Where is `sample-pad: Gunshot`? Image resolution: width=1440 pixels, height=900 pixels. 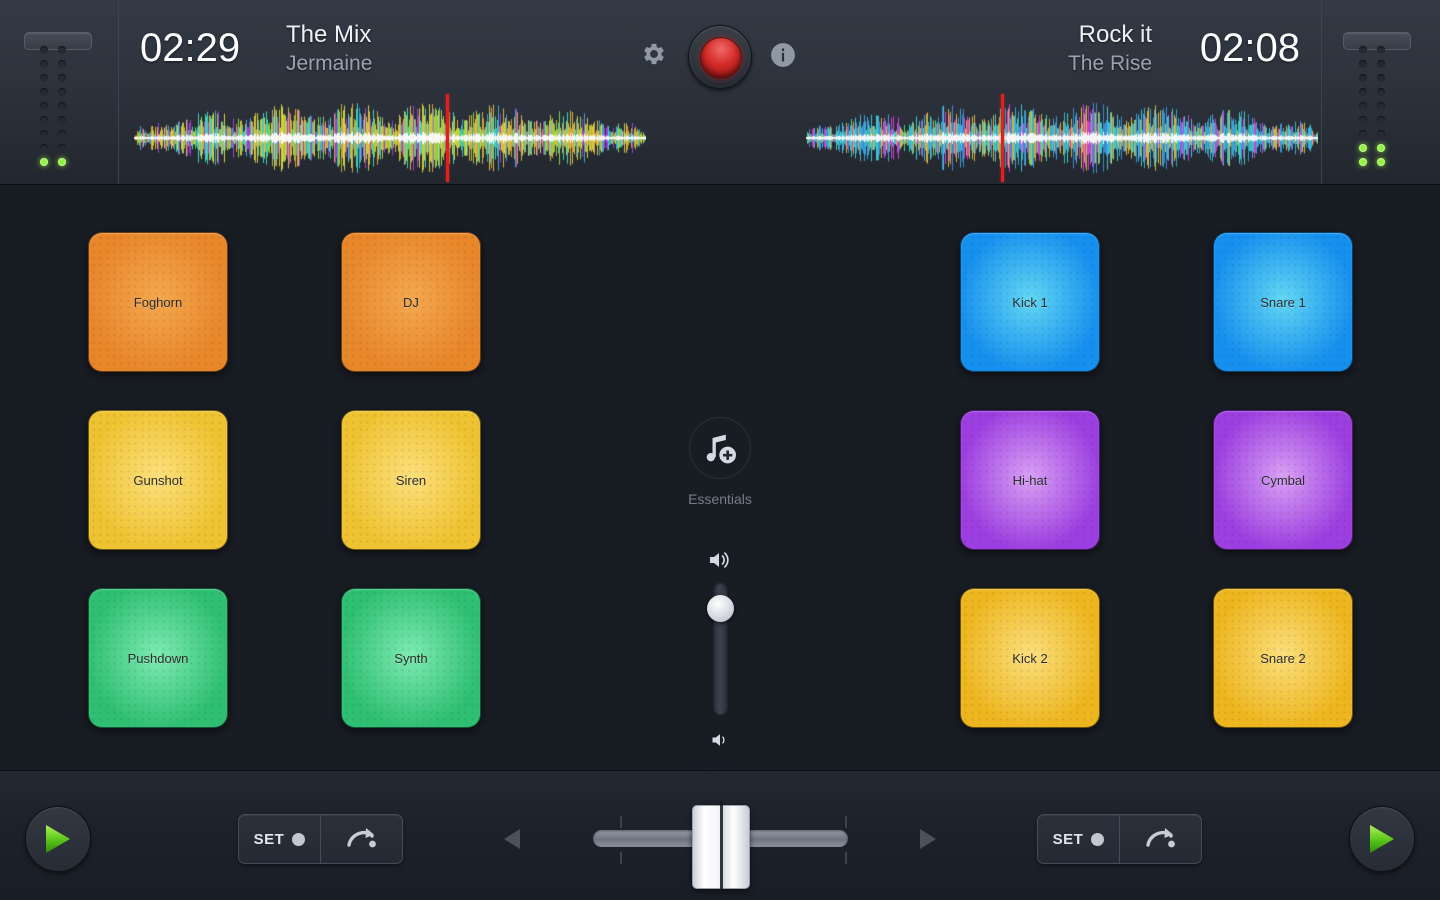
sample-pad: Gunshot is located at coordinates (158, 480).